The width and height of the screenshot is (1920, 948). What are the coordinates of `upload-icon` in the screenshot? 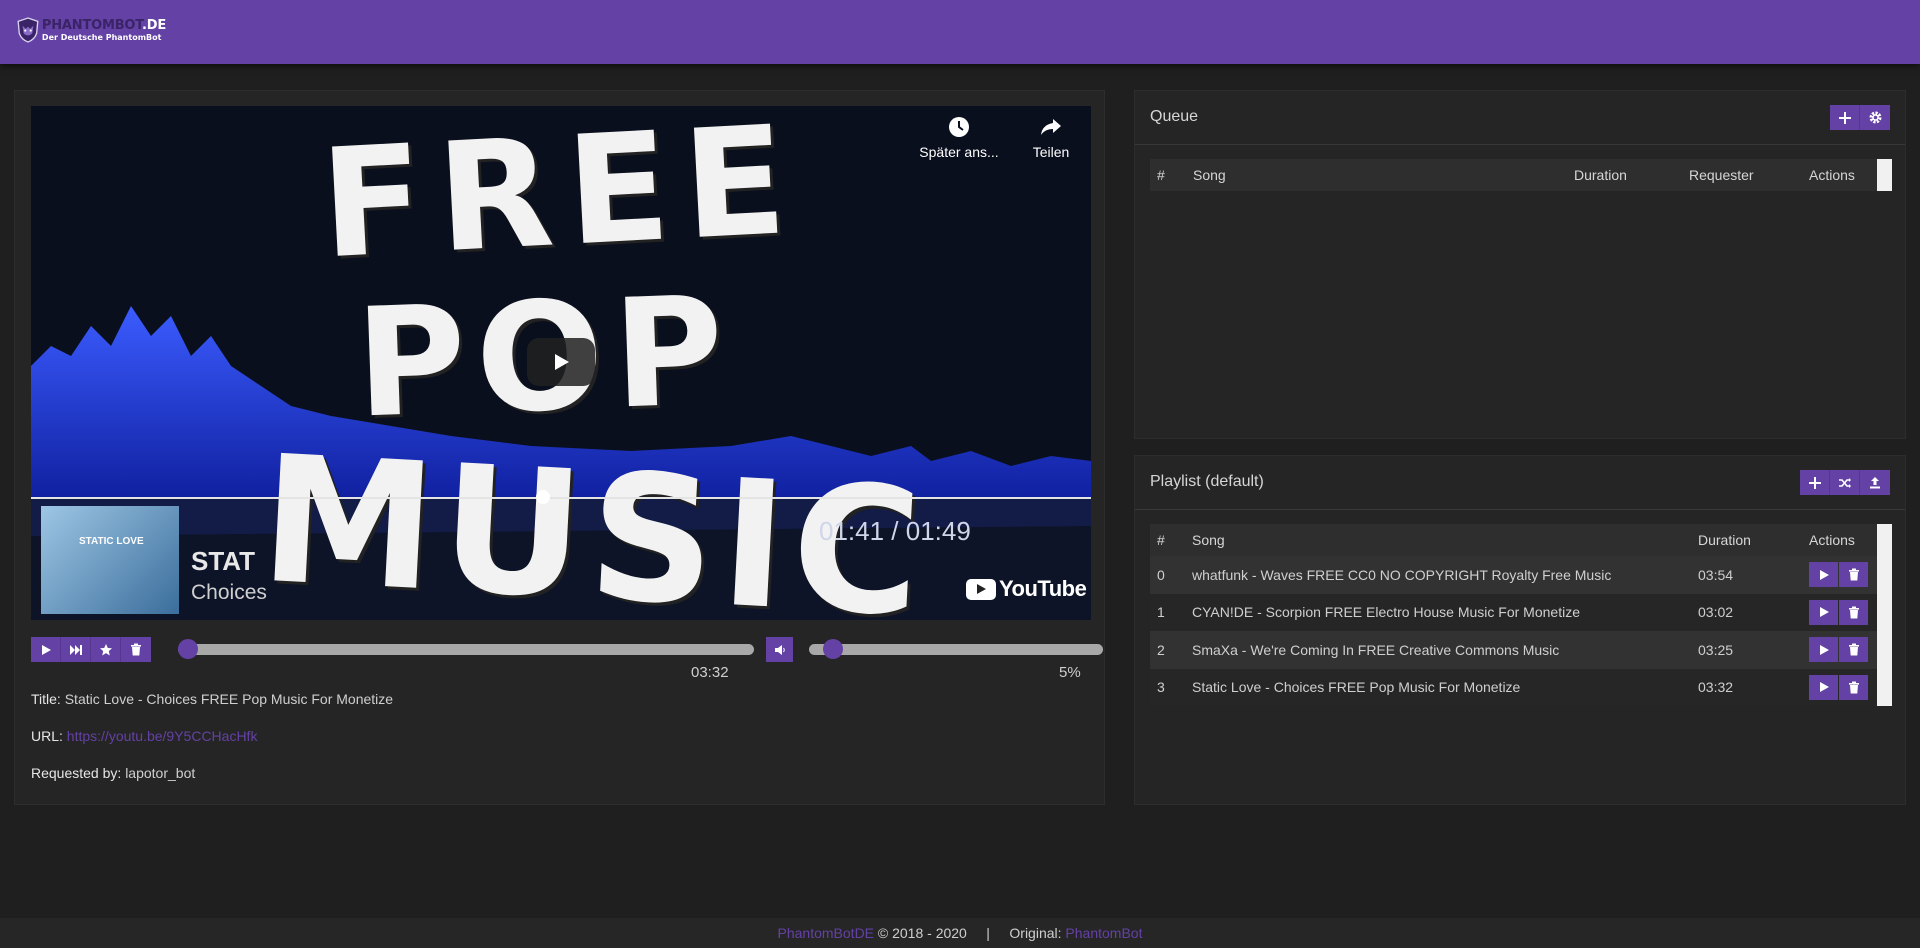 It's located at (1875, 483).